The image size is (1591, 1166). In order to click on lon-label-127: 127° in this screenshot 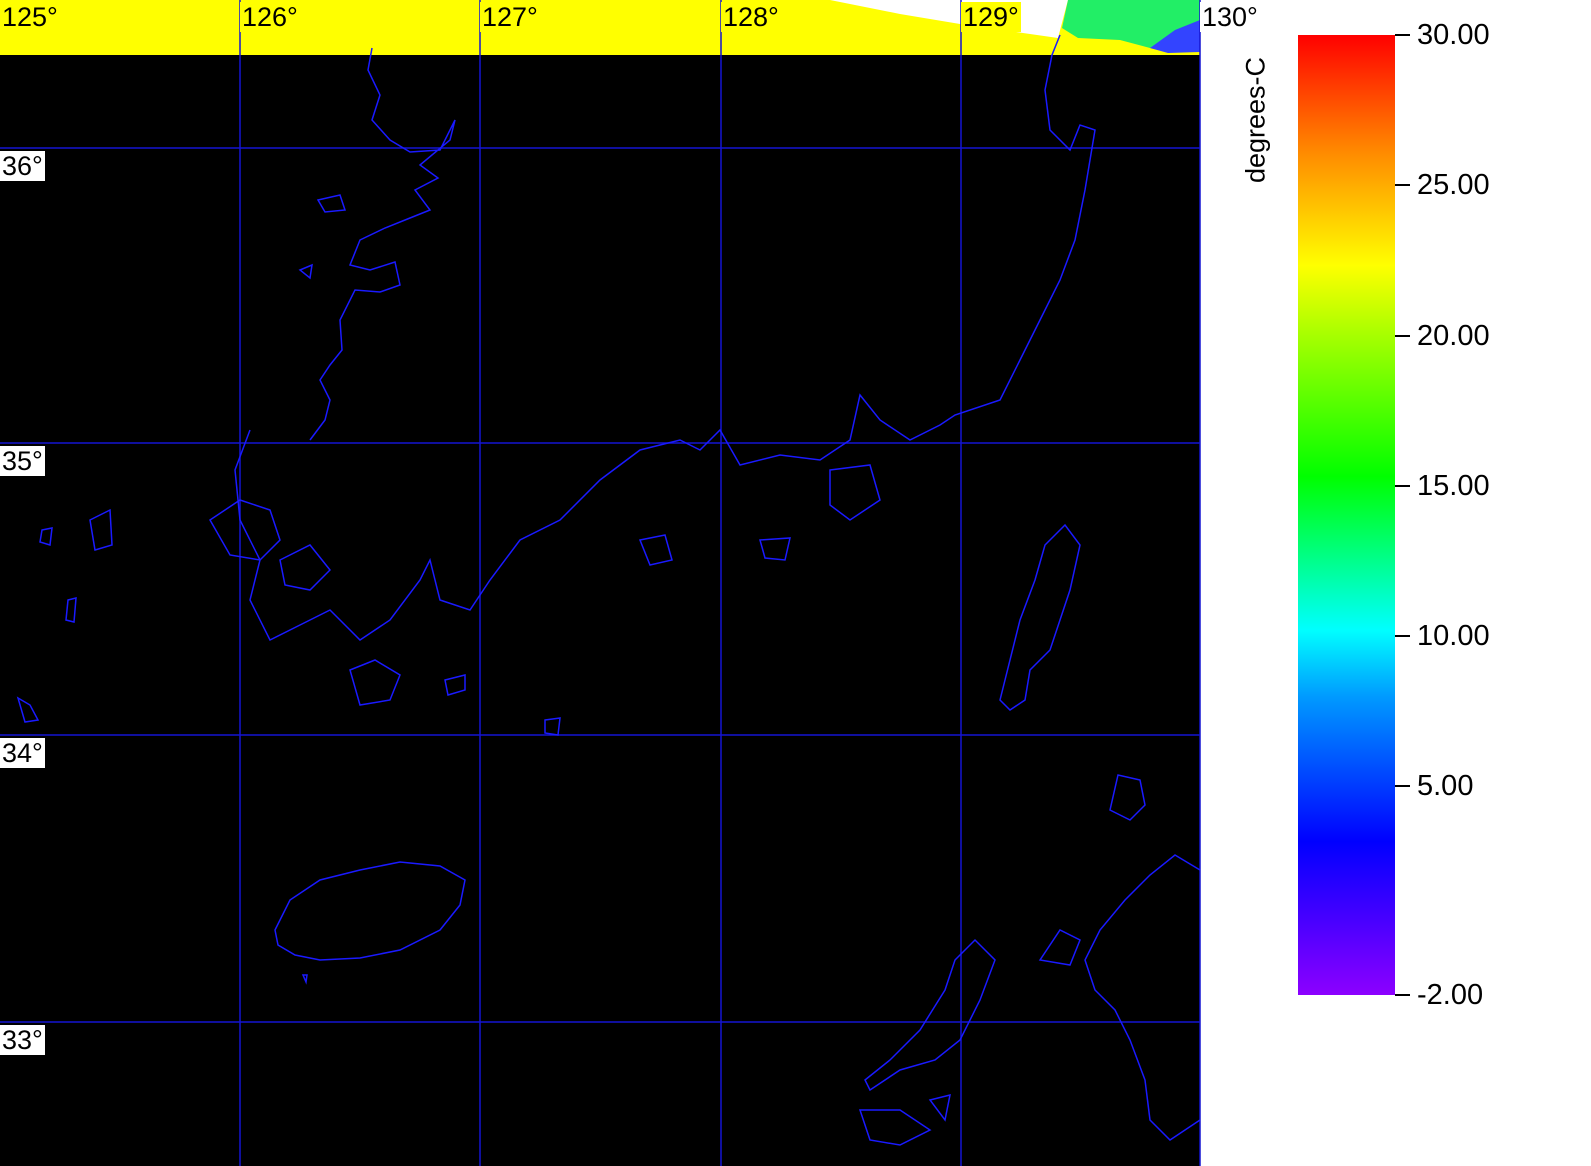, I will do `click(510, 17)`.